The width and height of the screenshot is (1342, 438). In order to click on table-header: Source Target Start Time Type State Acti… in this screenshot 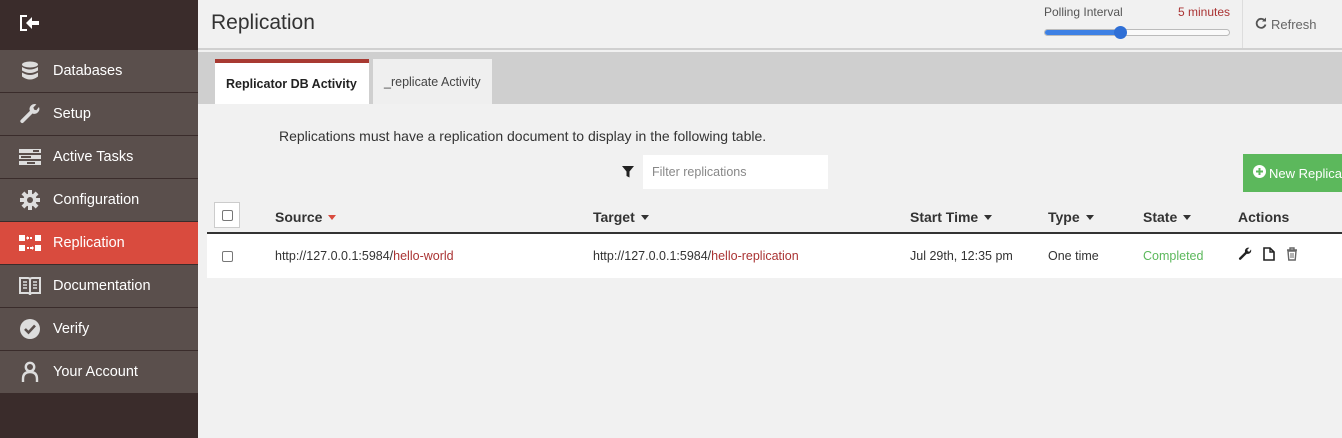, I will do `click(774, 216)`.